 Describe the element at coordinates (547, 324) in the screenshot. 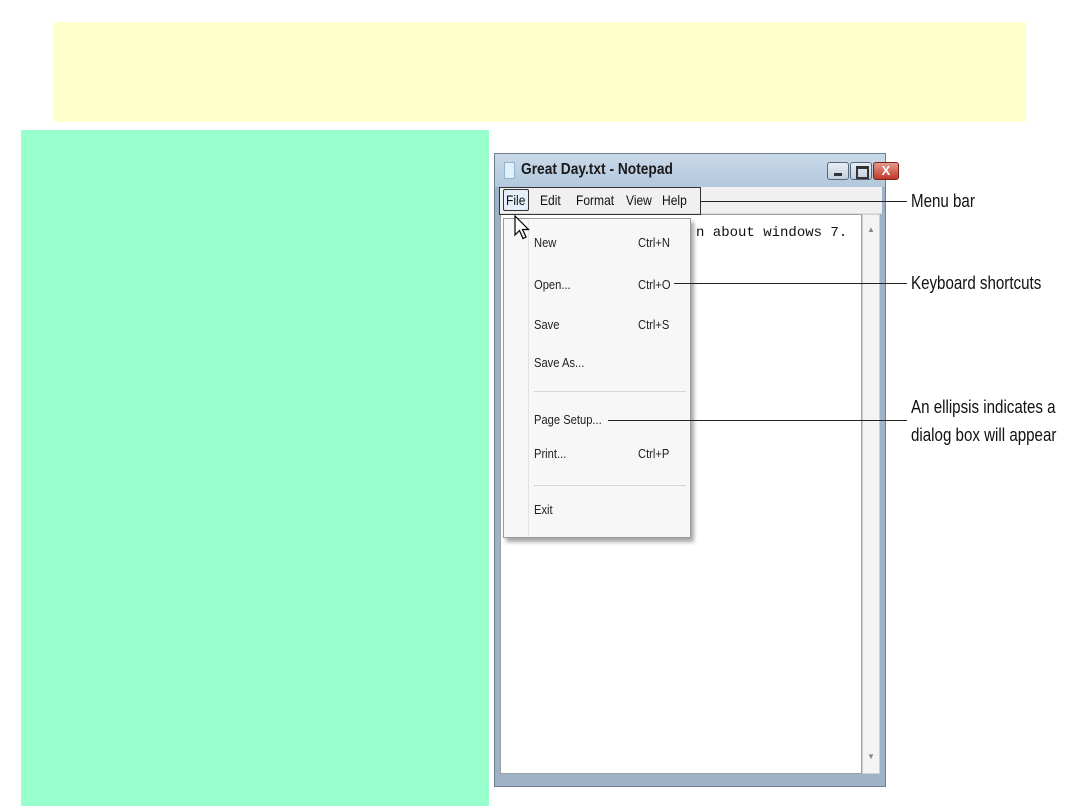

I see `menu-item-label: Save` at that location.